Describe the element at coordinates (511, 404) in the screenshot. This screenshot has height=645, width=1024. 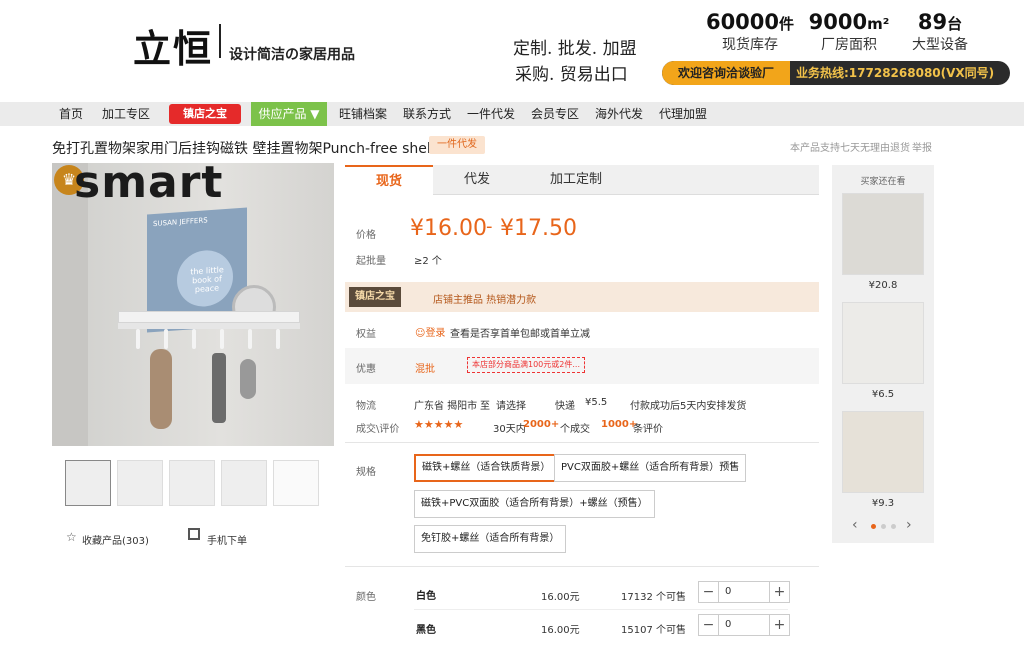
I see `ship-to-select: 请选择` at that location.